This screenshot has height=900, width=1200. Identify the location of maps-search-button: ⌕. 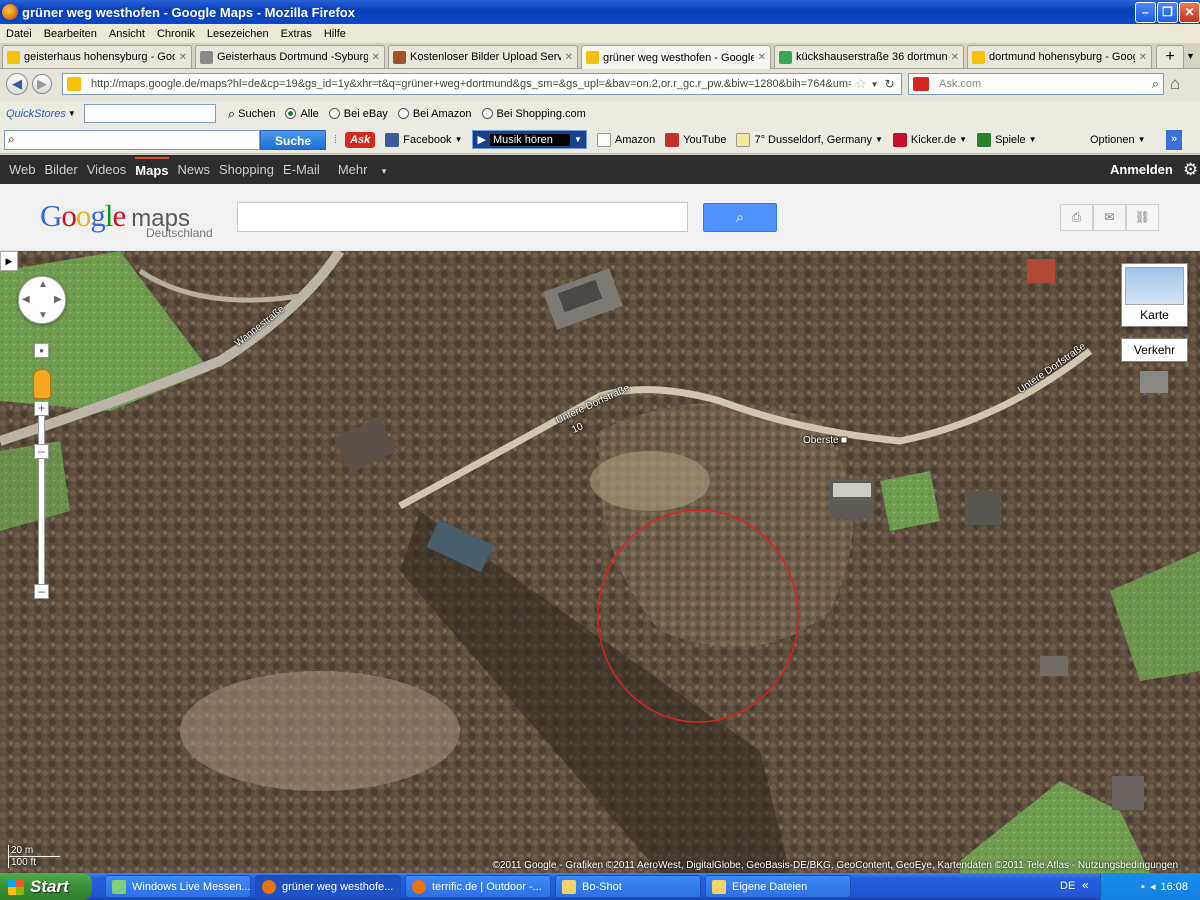
(740, 217).